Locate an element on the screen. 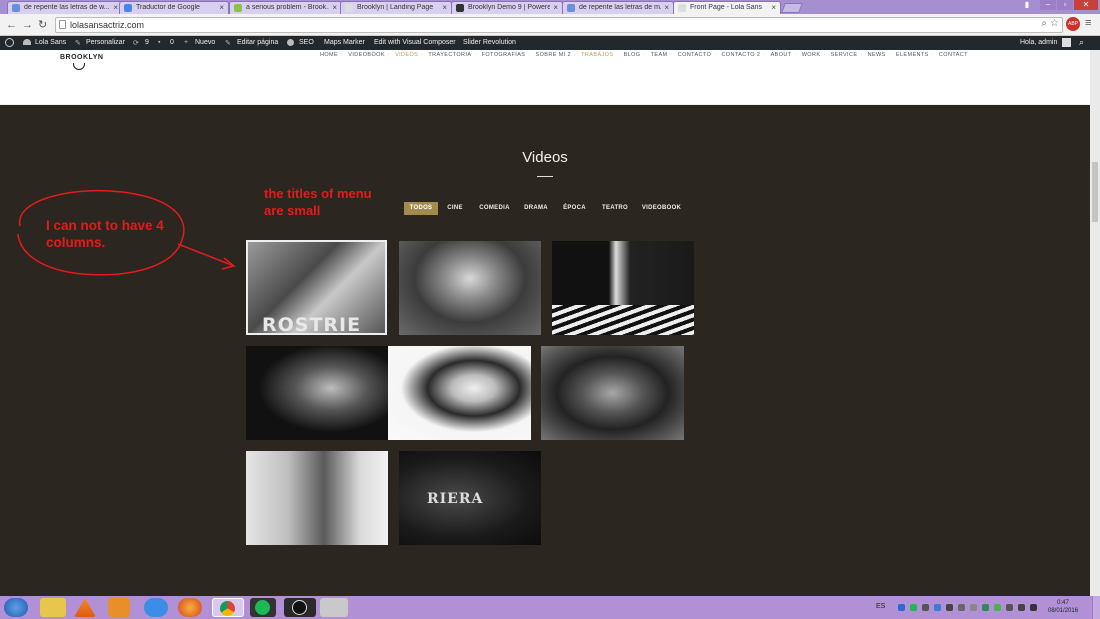  back-icon: ← is located at coordinates (11, 25).